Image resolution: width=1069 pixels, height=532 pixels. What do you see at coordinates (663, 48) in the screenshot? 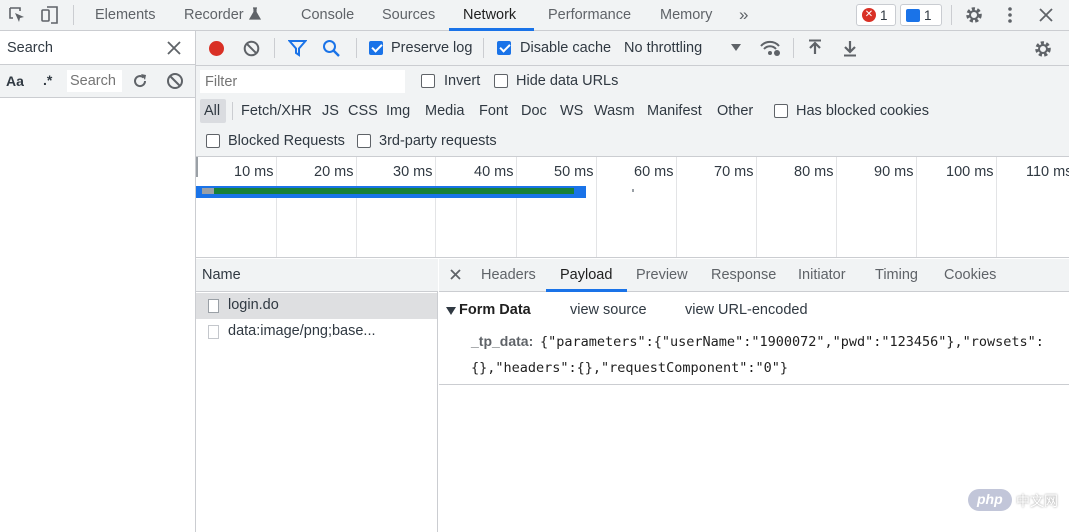
I see `throttling-select: No throttling` at bounding box center [663, 48].